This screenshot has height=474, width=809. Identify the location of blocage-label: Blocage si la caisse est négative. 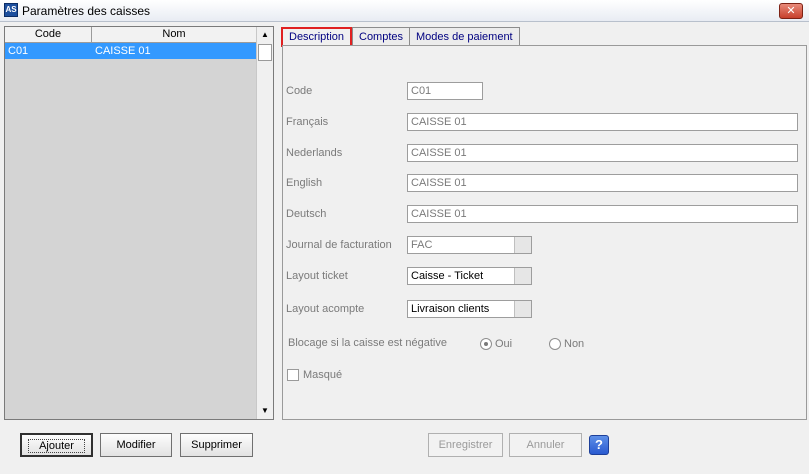
(367, 343).